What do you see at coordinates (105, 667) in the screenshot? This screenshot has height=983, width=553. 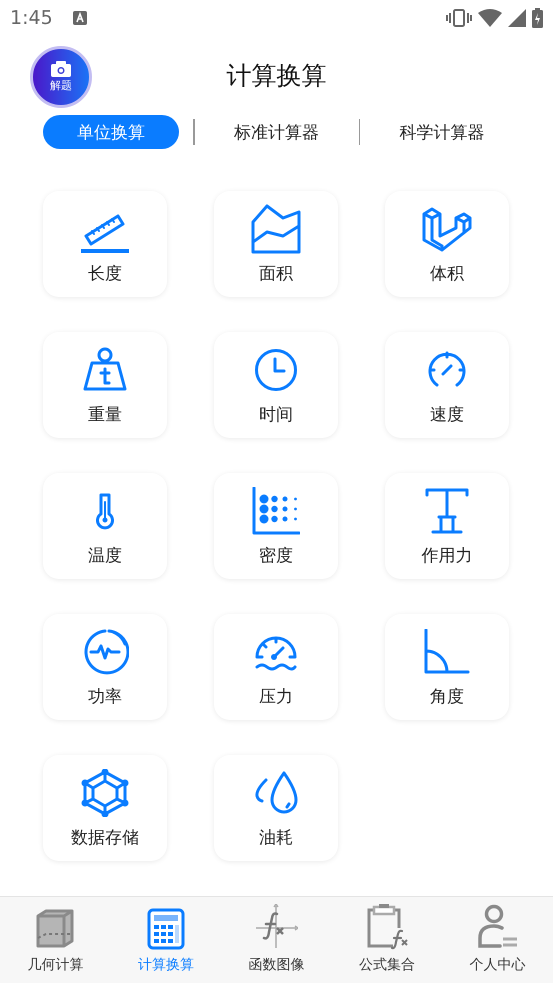 I see `converter-card: 功率` at bounding box center [105, 667].